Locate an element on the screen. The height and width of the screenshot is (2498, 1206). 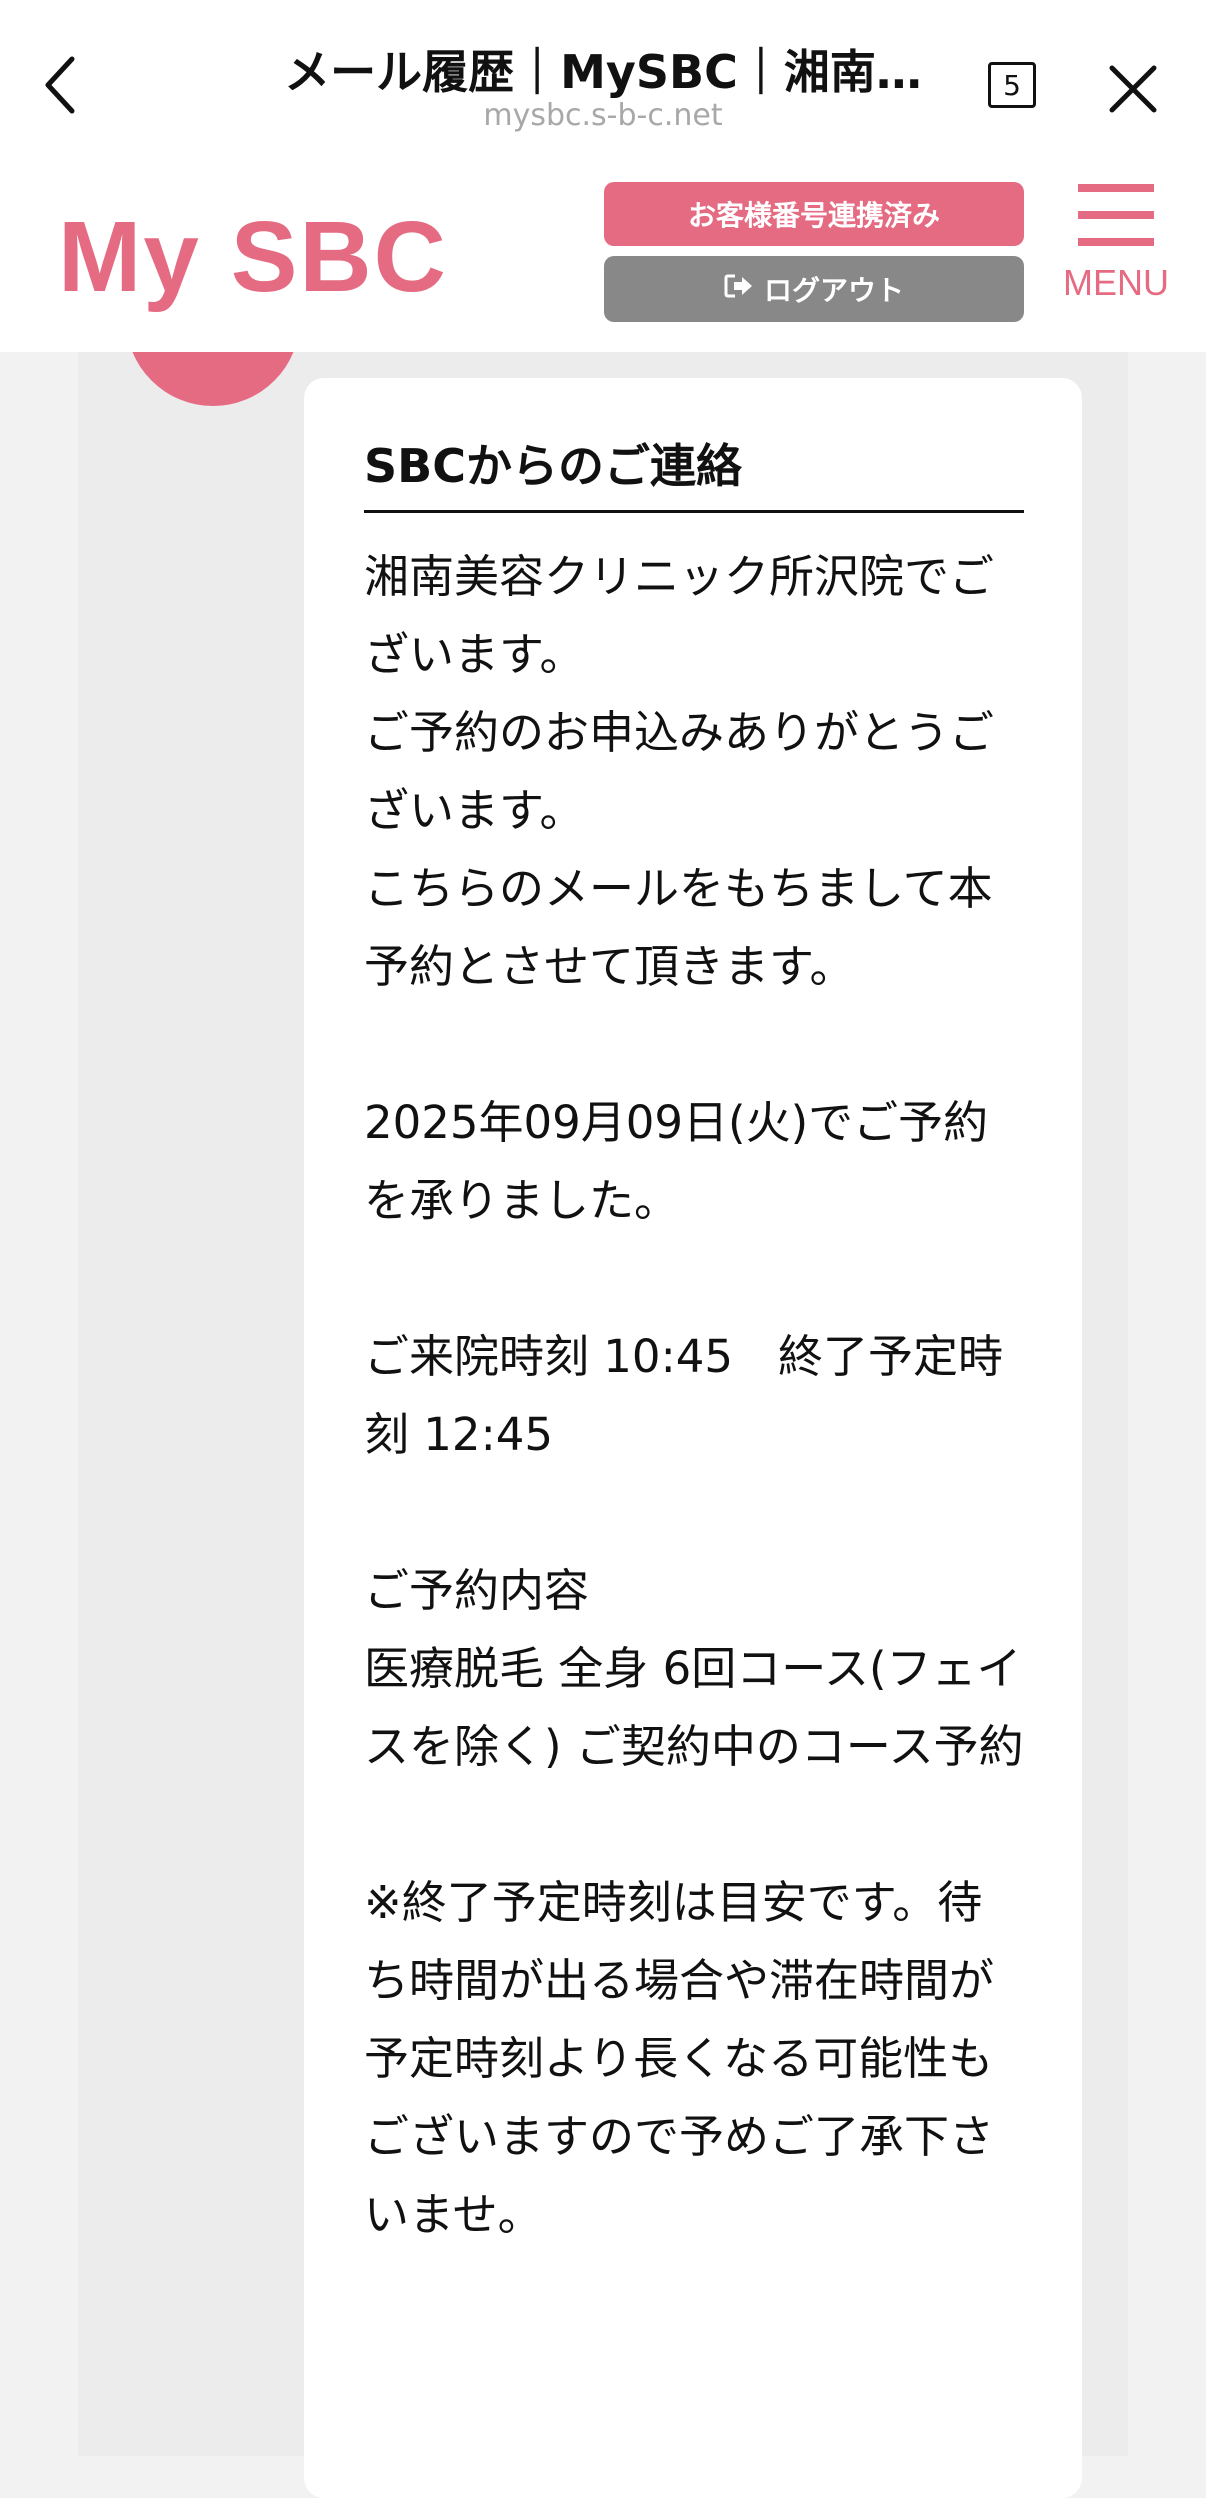
customer-number-linked-button: お客様番号連携済み is located at coordinates (814, 214).